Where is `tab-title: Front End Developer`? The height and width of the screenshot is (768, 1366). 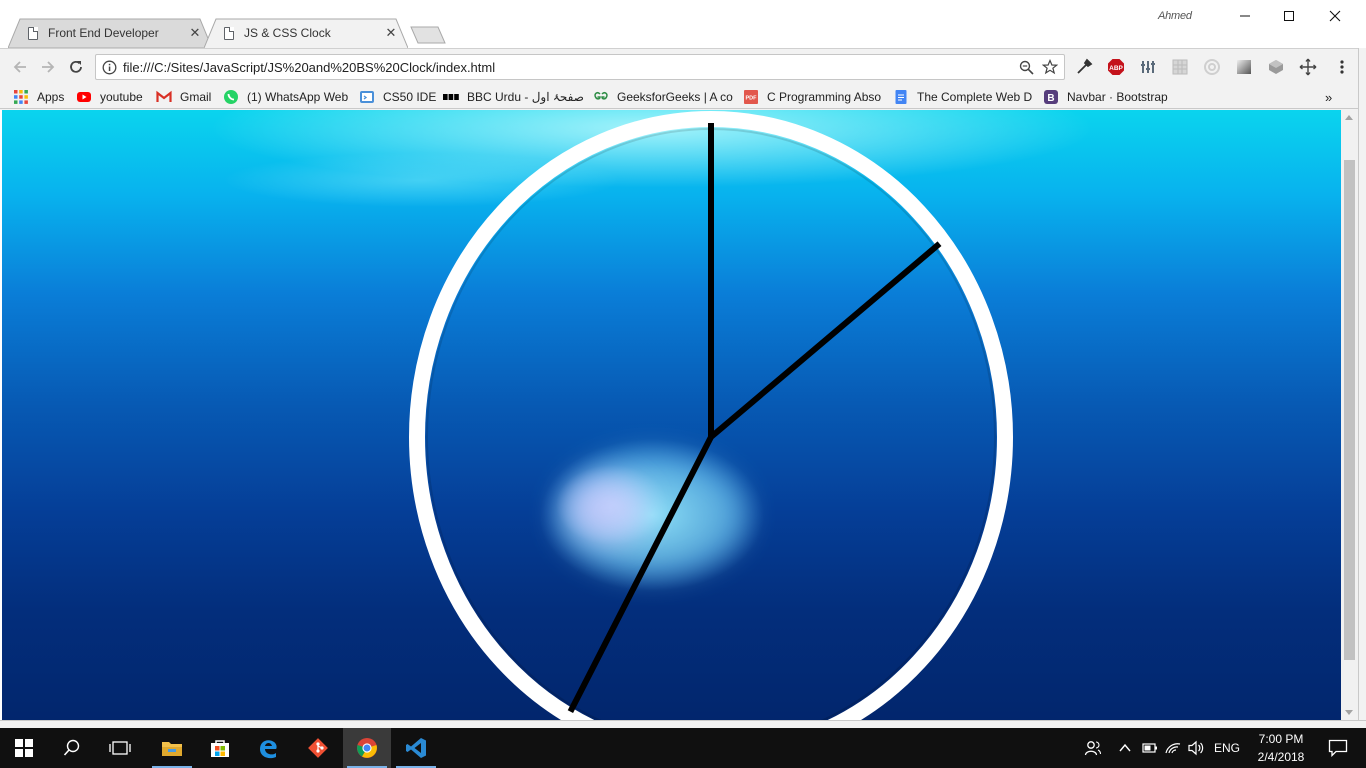
tab-title: Front End Developer is located at coordinates (103, 33).